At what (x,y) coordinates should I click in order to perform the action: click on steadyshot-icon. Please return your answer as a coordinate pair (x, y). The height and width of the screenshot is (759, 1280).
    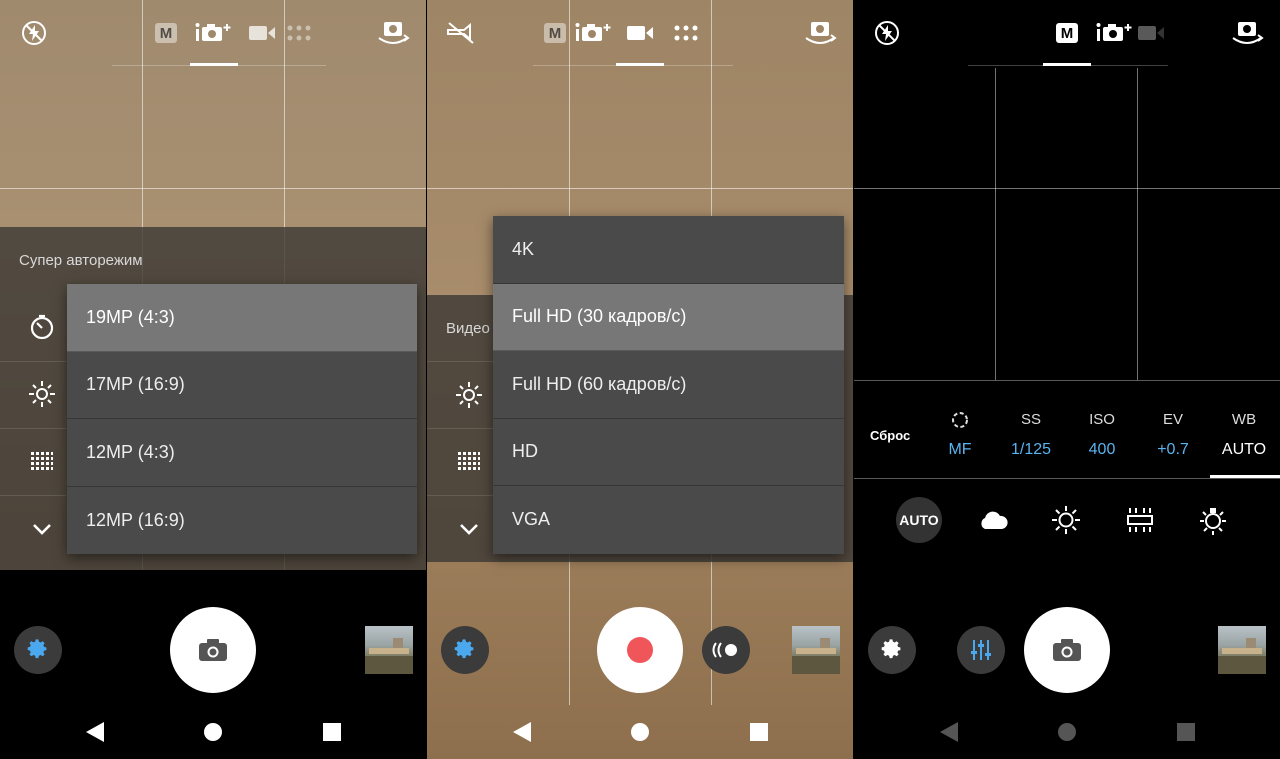
    Looking at the image, I should click on (724, 650).